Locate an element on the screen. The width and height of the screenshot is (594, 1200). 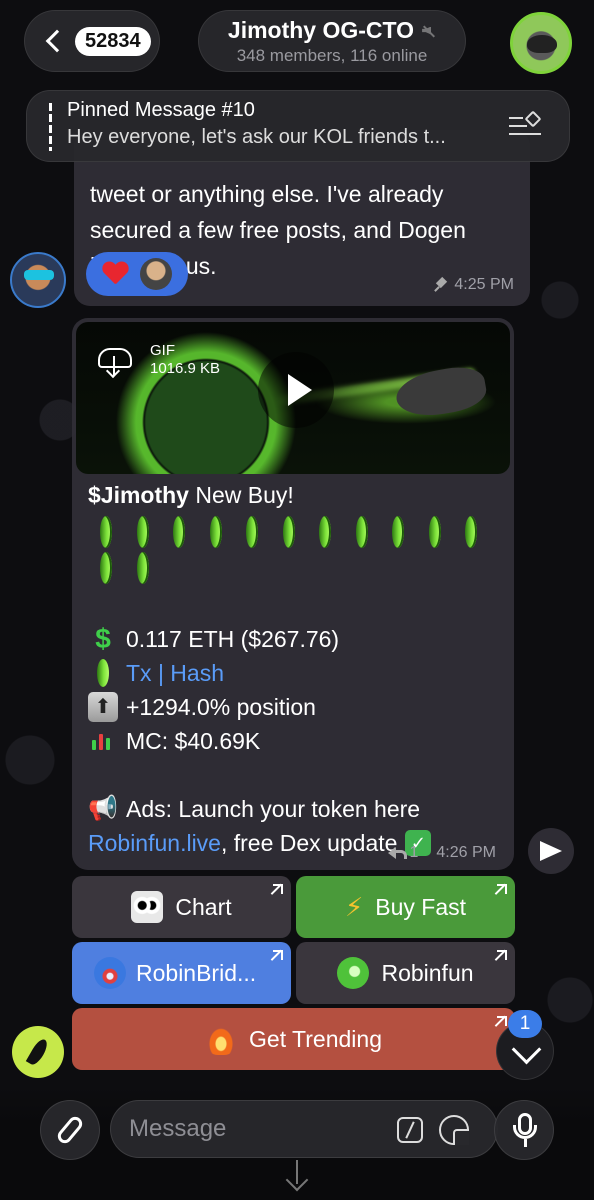
message-time: 1 4:26 PM is located at coordinates (441, 853).